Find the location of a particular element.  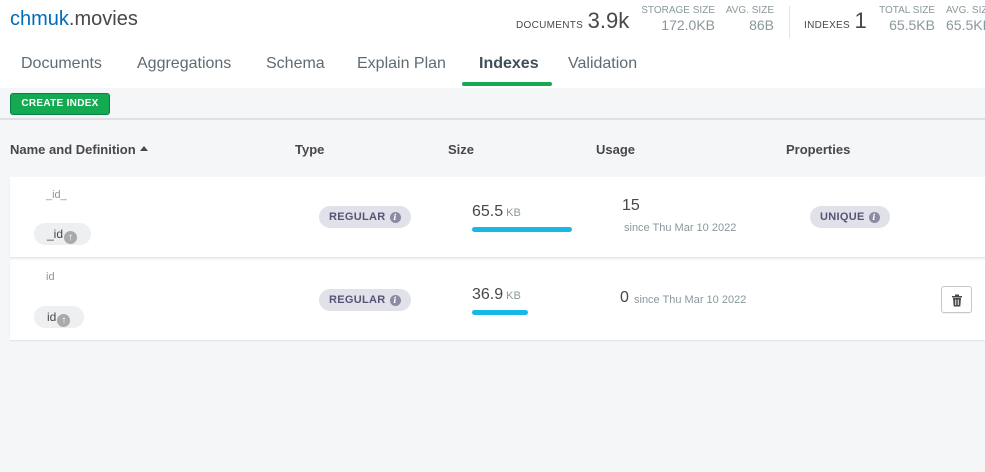

storage-size-label: STORAGE SIZE is located at coordinates (678, 10).